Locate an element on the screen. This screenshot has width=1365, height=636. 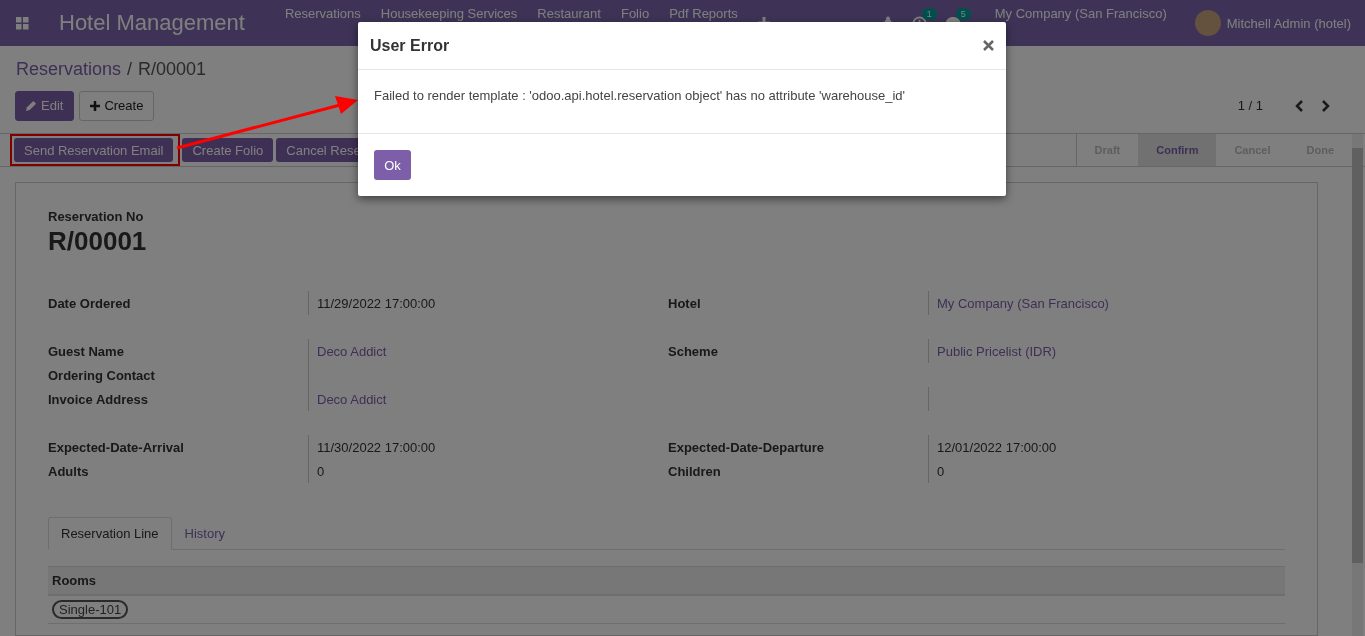
field-label: Ordering Contact is located at coordinates (102, 375).